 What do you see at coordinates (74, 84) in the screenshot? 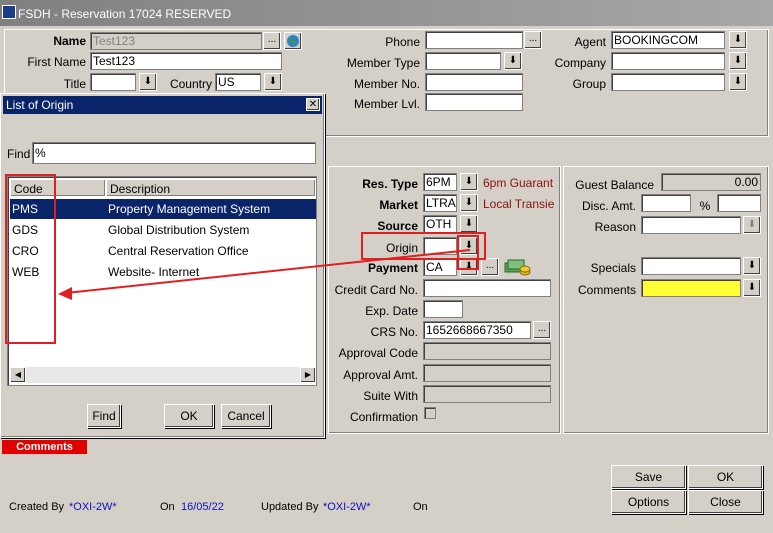
I see `title-label: Title` at bounding box center [74, 84].